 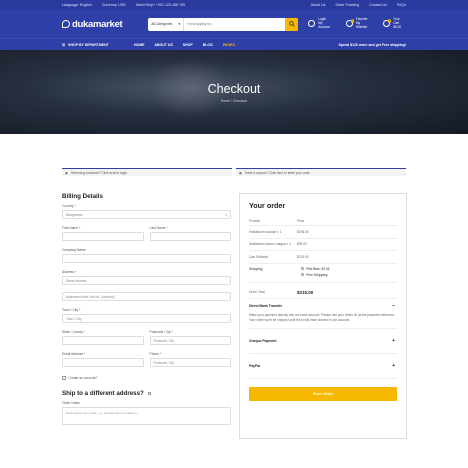 What do you see at coordinates (318, 5) in the screenshot?
I see `link-about-us: About Us` at bounding box center [318, 5].